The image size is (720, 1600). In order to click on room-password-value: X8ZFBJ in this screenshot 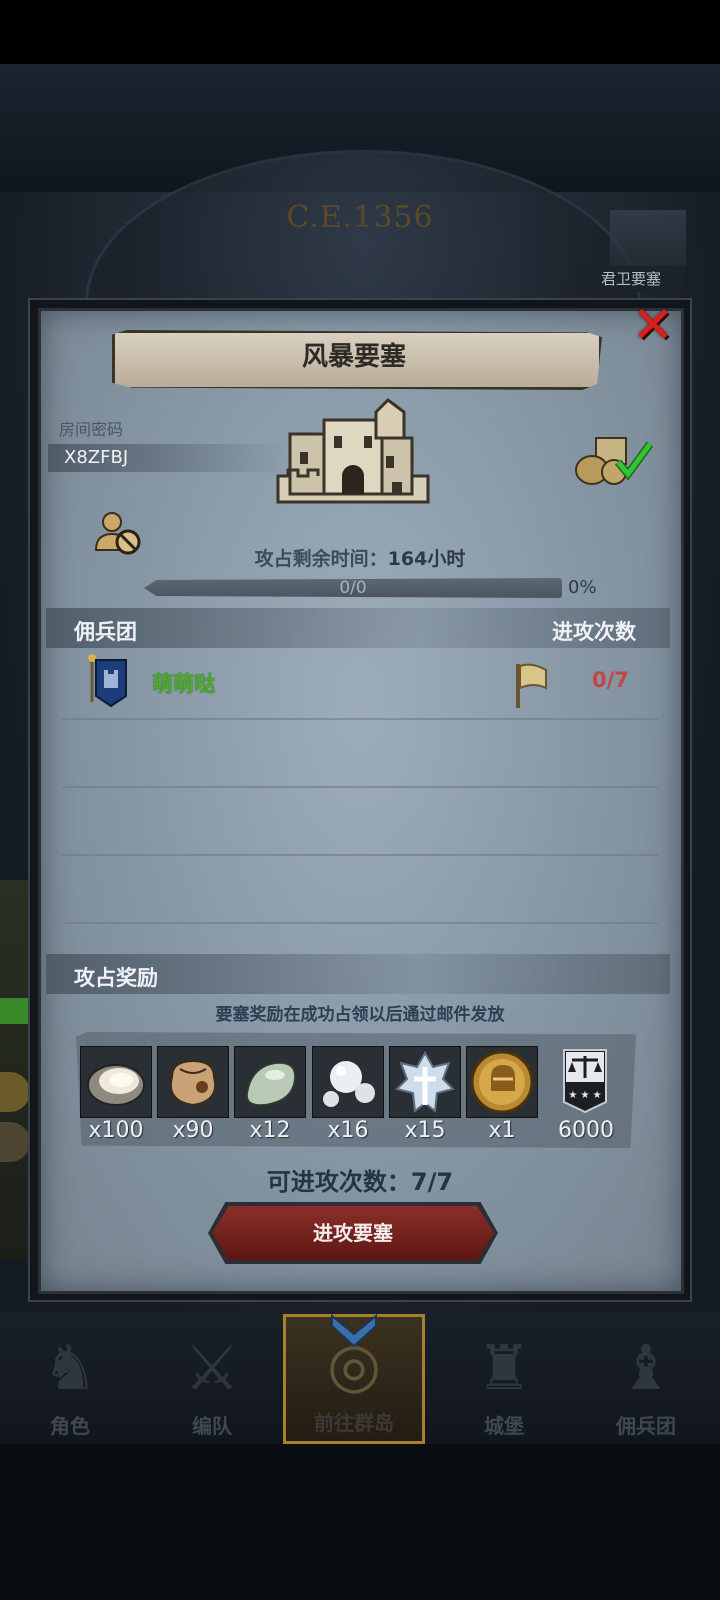, I will do `click(96, 458)`.